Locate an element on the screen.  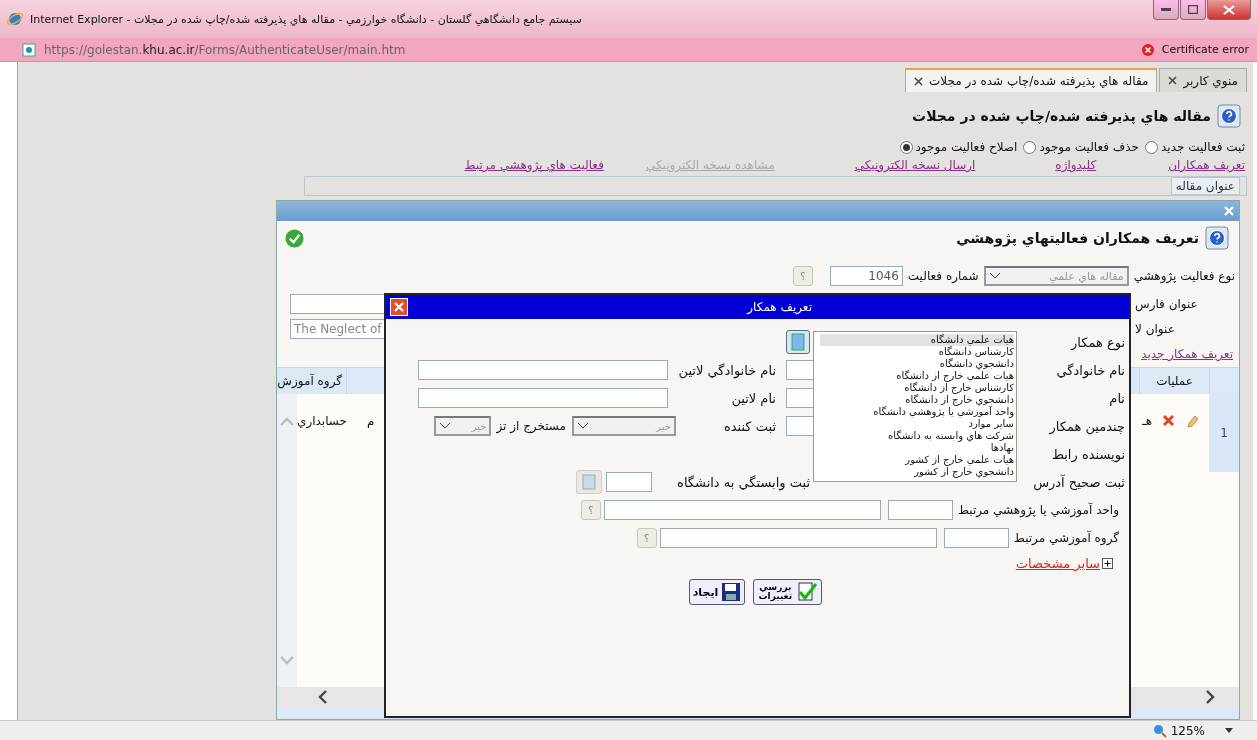
row-number: 1 is located at coordinates (1224, 433).